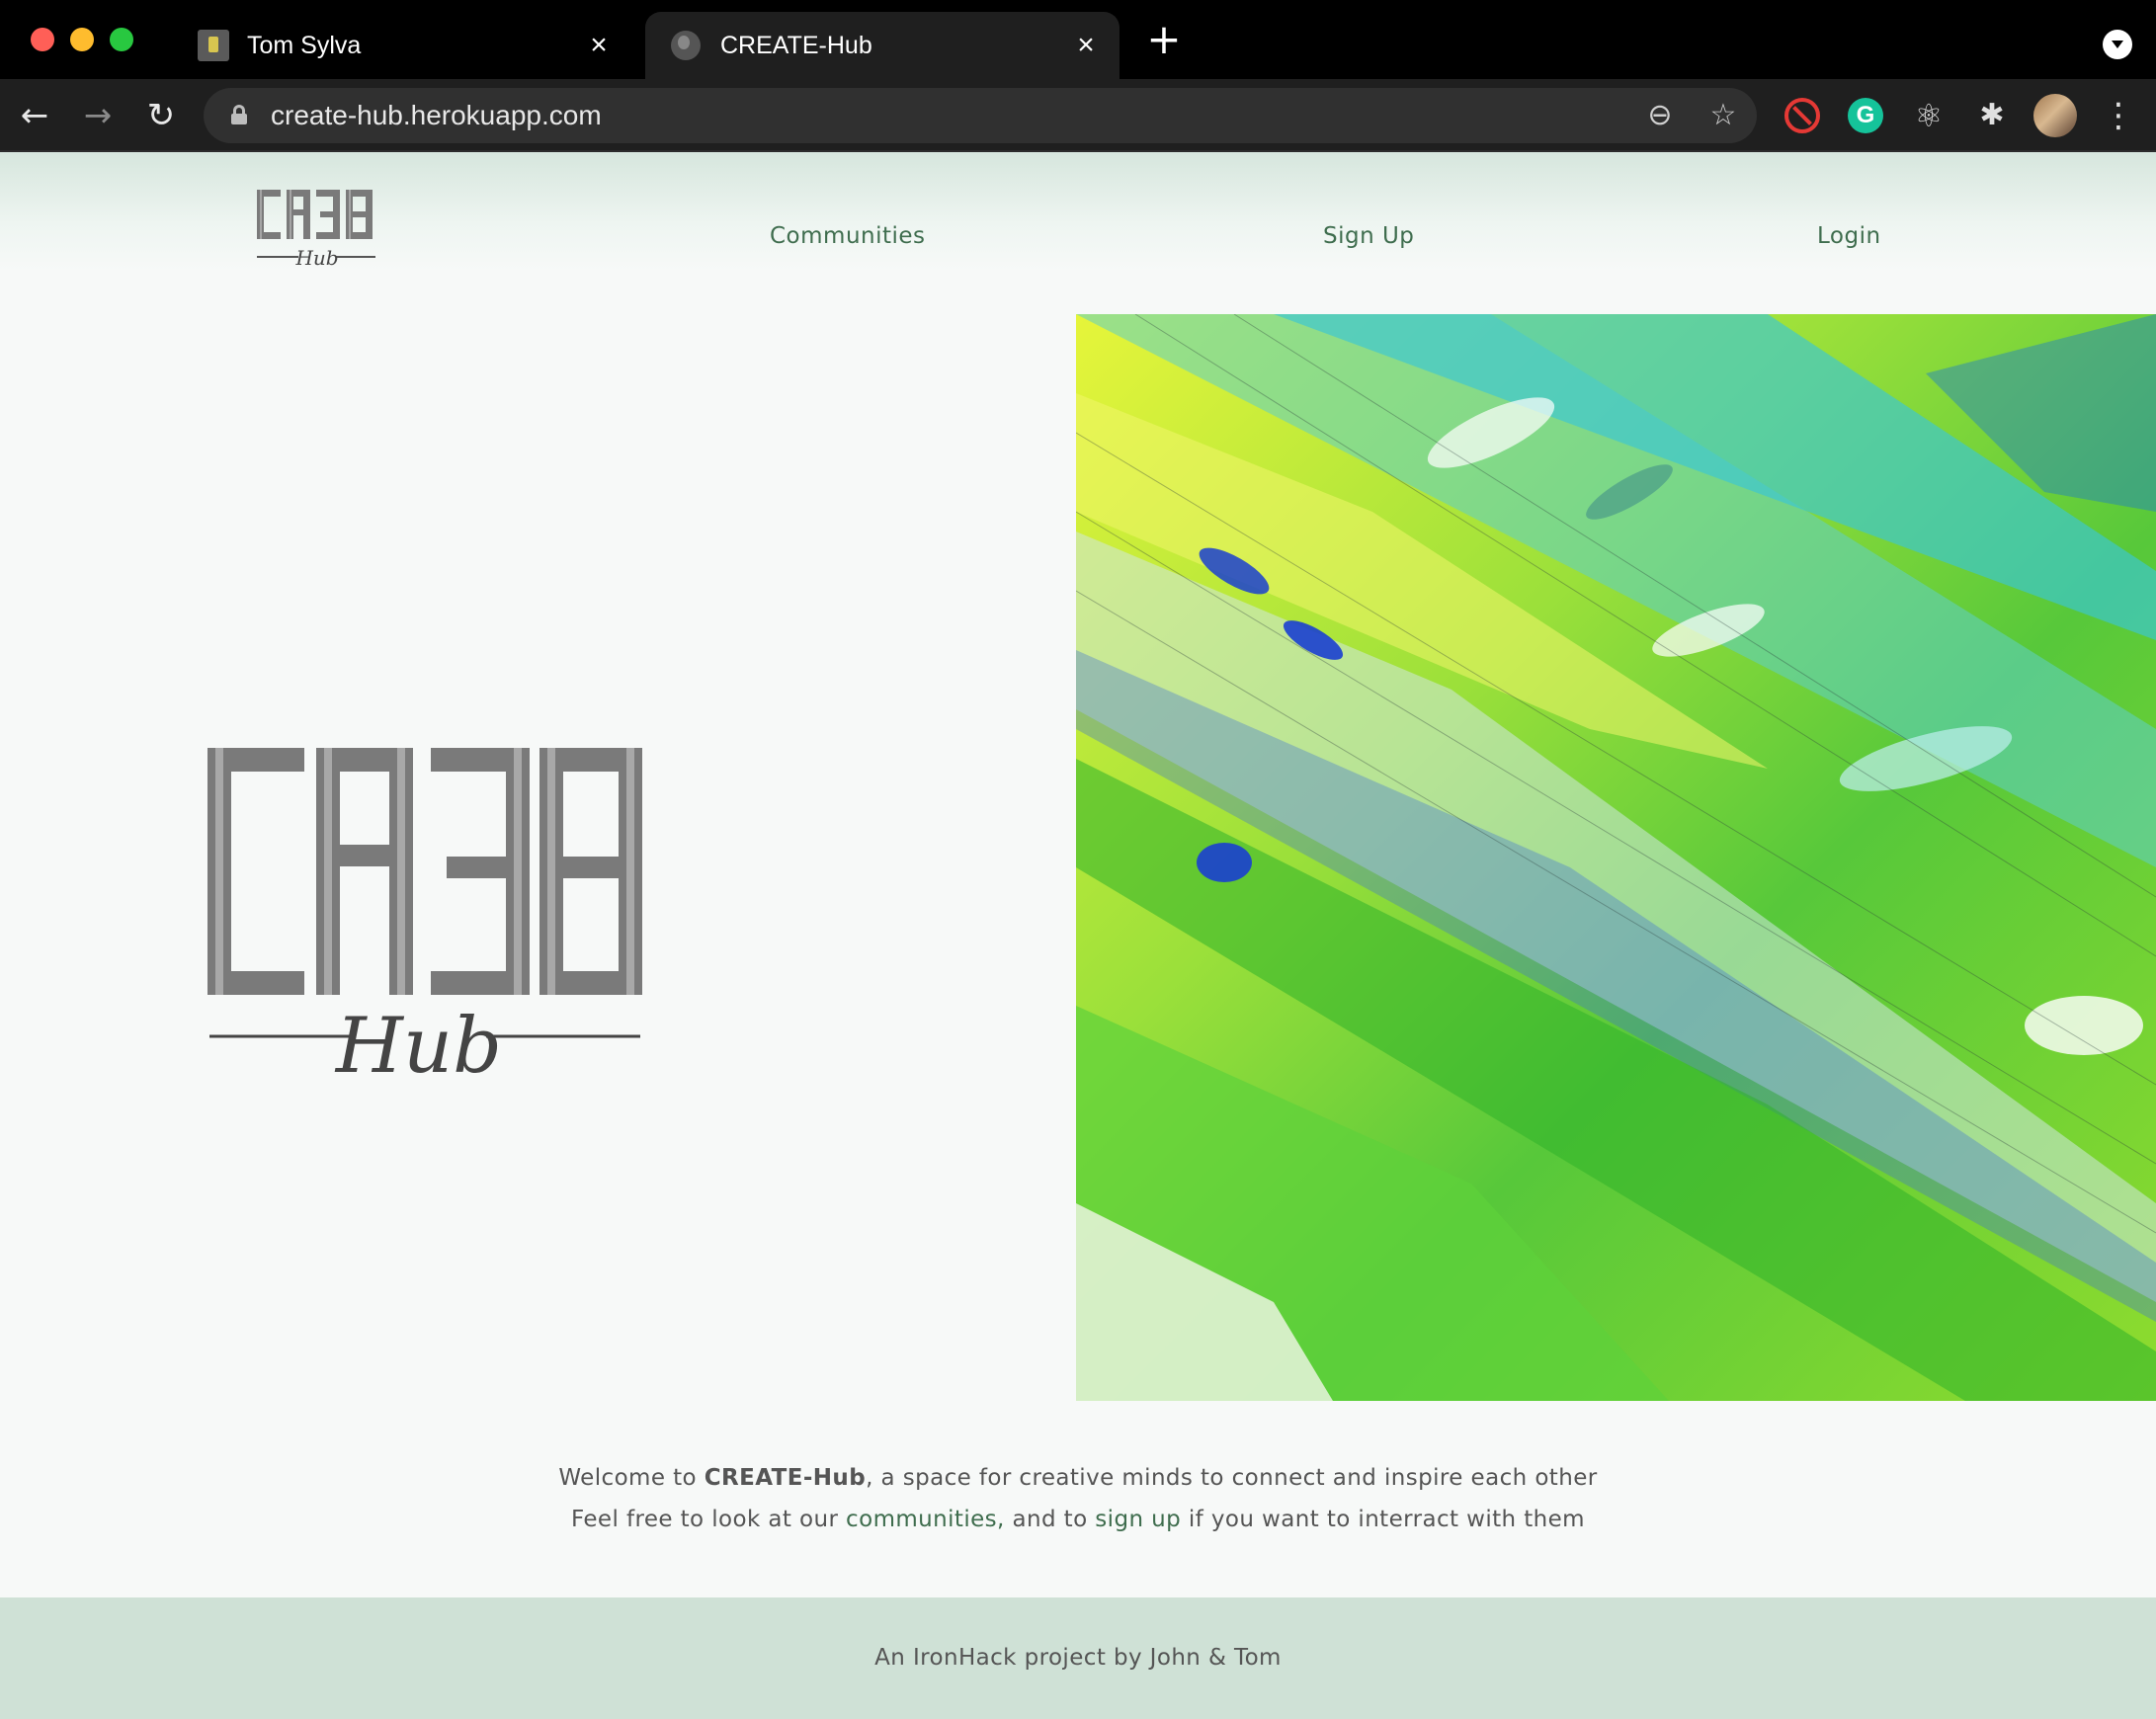 This screenshot has width=2156, height=1719. I want to click on url-text: create-hub.herokuapp.com, so click(437, 116).